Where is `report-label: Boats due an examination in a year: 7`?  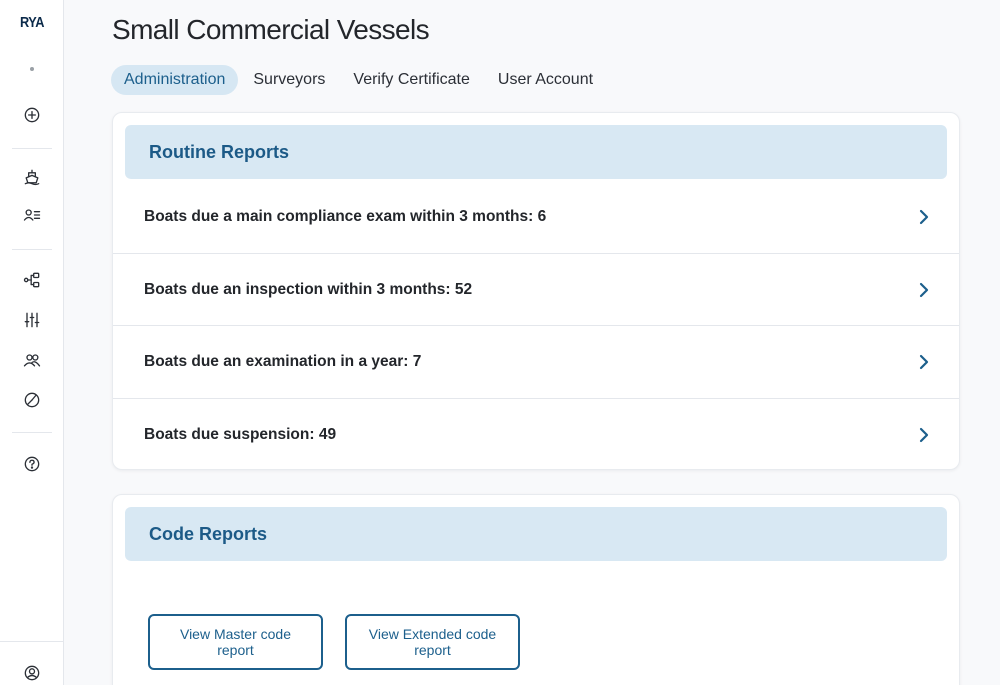 report-label: Boats due an examination in a year: 7 is located at coordinates (283, 361).